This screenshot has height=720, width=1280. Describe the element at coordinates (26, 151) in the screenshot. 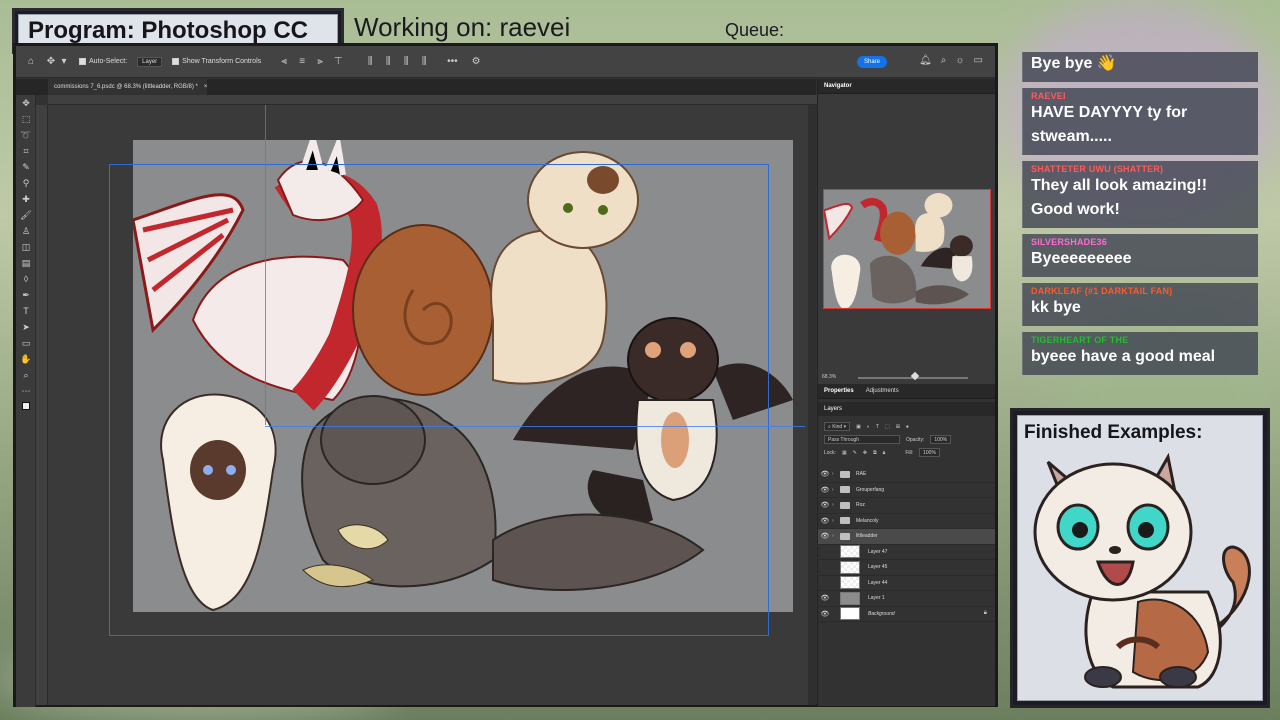

I see `crop-tool-icon: ⌗` at that location.